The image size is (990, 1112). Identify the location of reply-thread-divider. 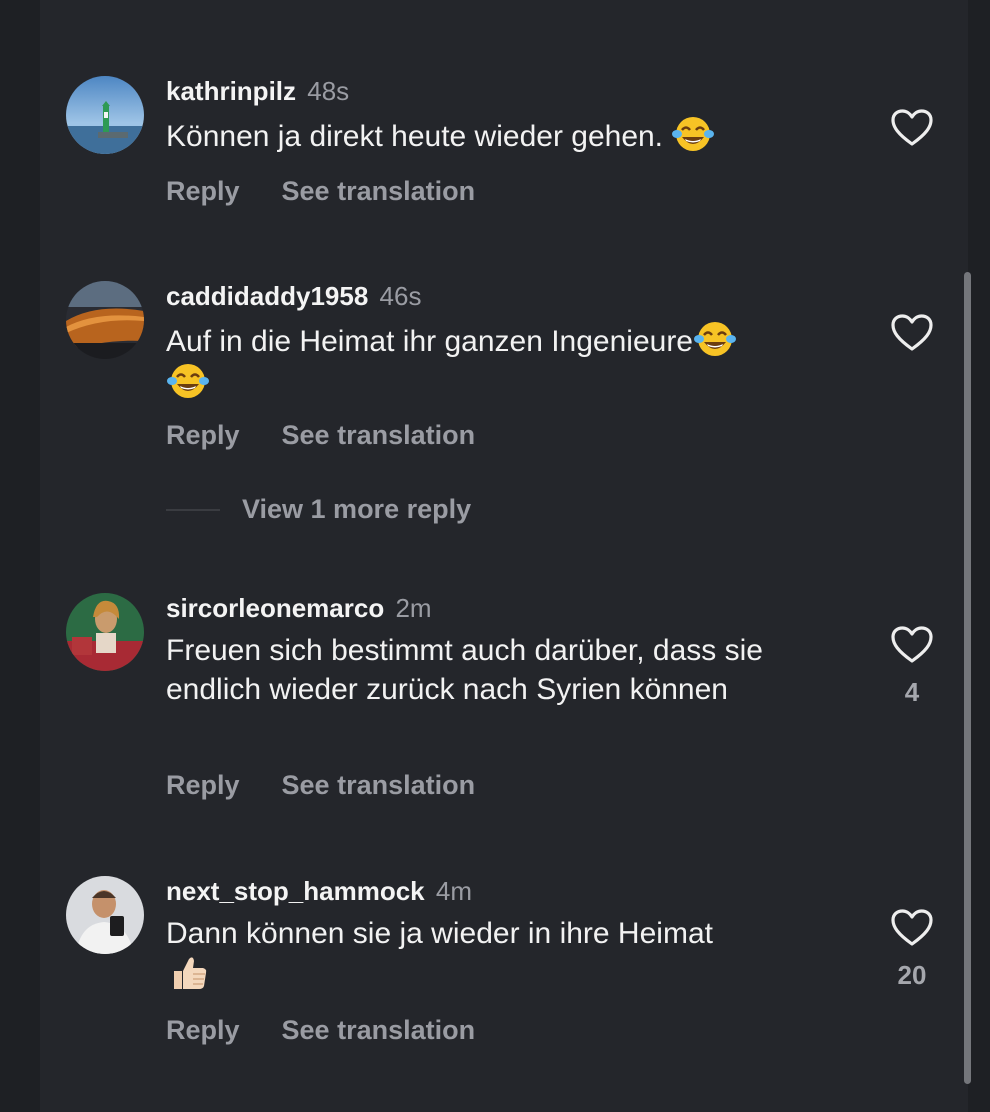
(193, 509).